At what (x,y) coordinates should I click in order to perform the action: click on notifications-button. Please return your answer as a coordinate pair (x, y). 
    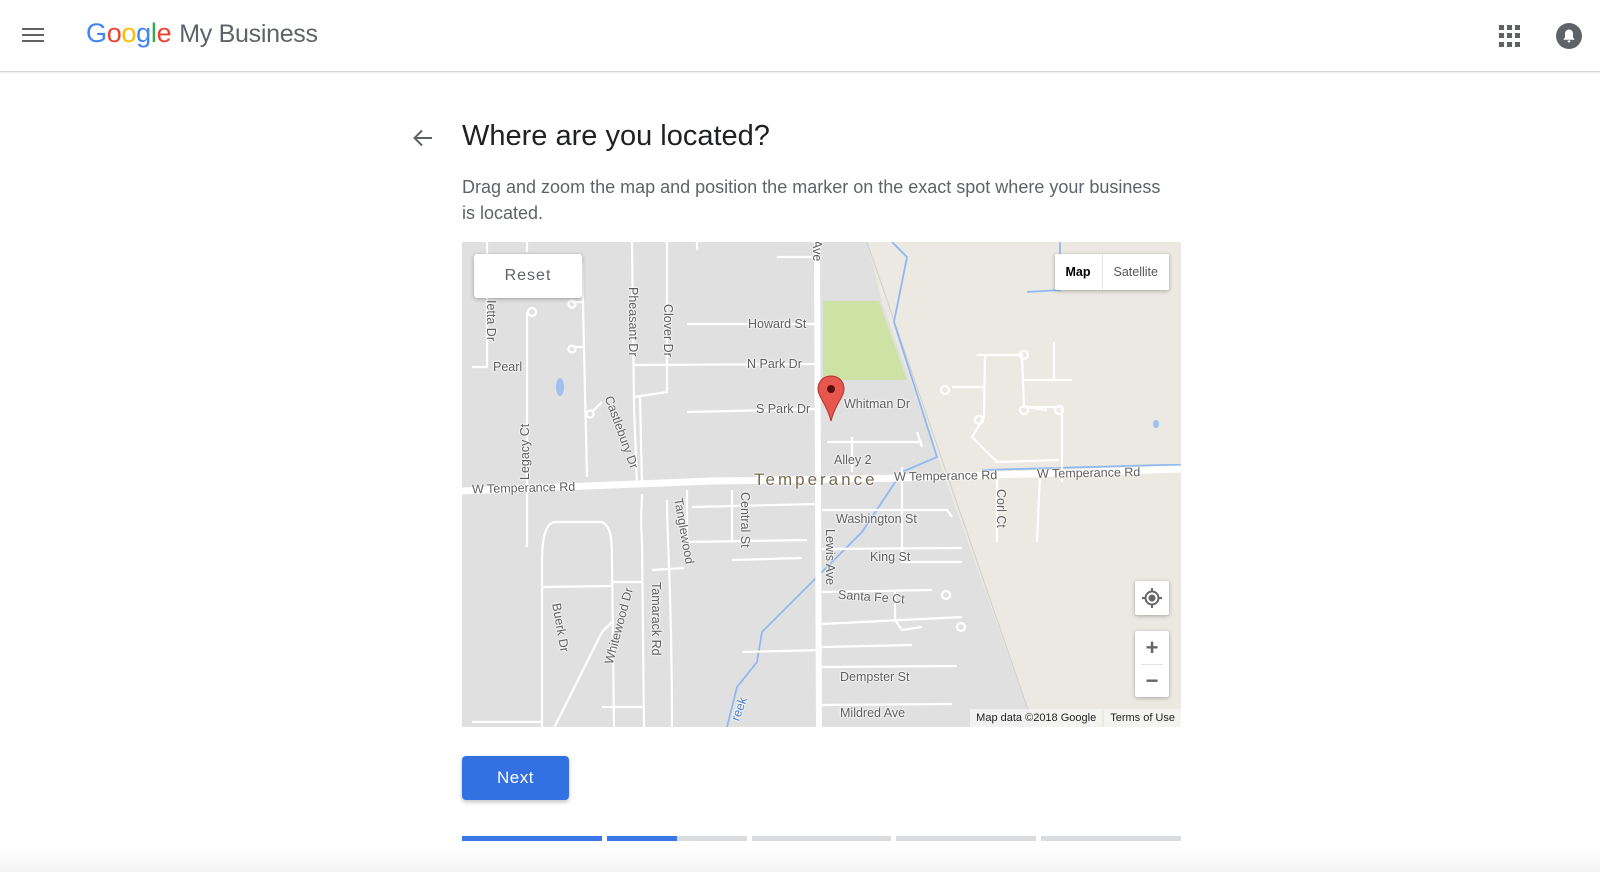
    Looking at the image, I should click on (1569, 36).